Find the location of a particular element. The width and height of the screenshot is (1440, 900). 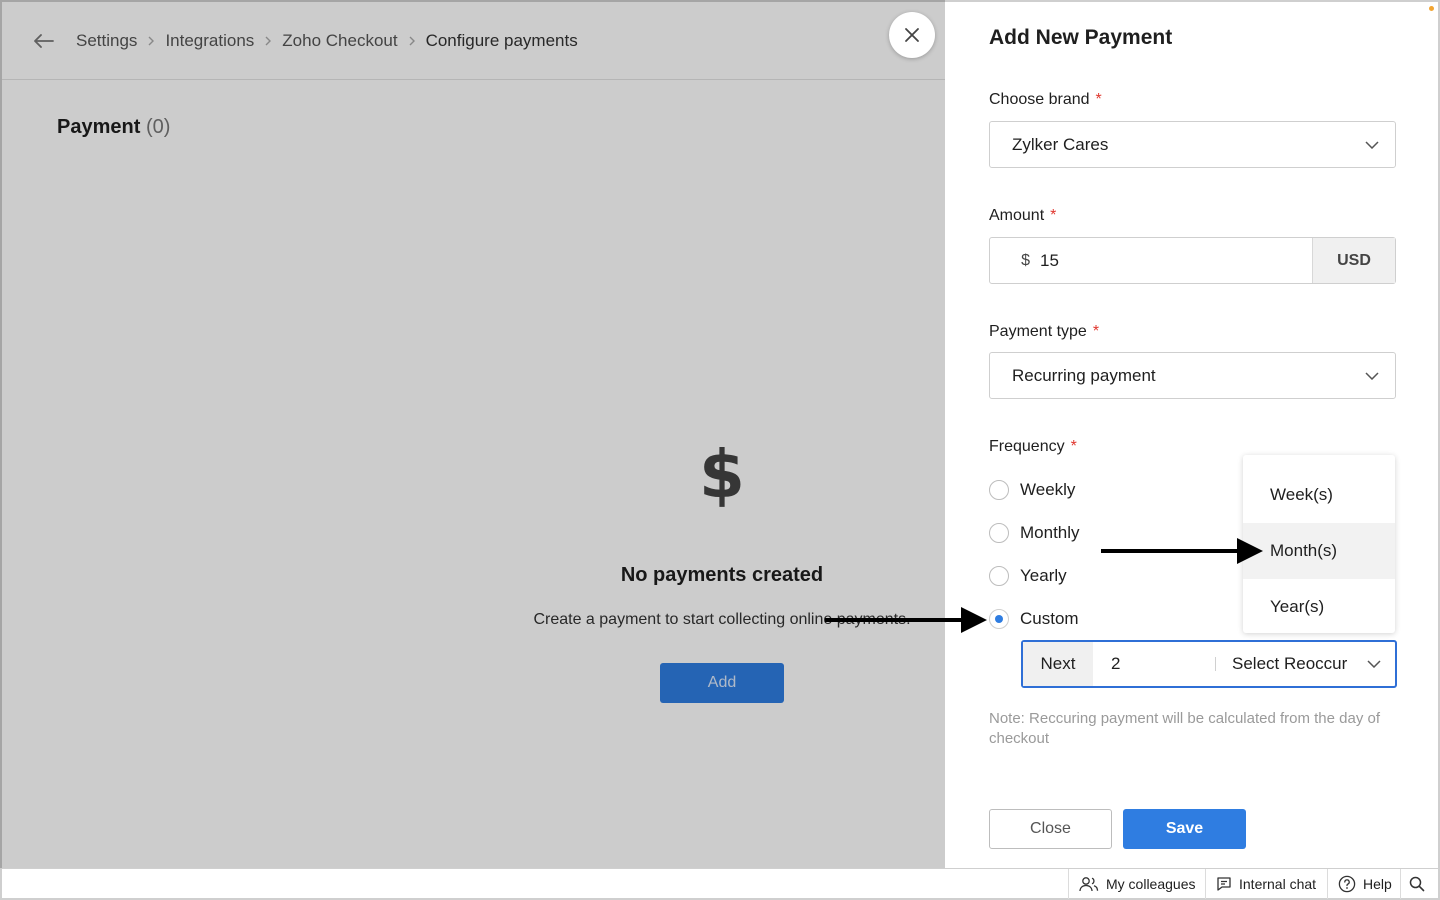

my-colleagues-label: My colleagues is located at coordinates (1151, 884).